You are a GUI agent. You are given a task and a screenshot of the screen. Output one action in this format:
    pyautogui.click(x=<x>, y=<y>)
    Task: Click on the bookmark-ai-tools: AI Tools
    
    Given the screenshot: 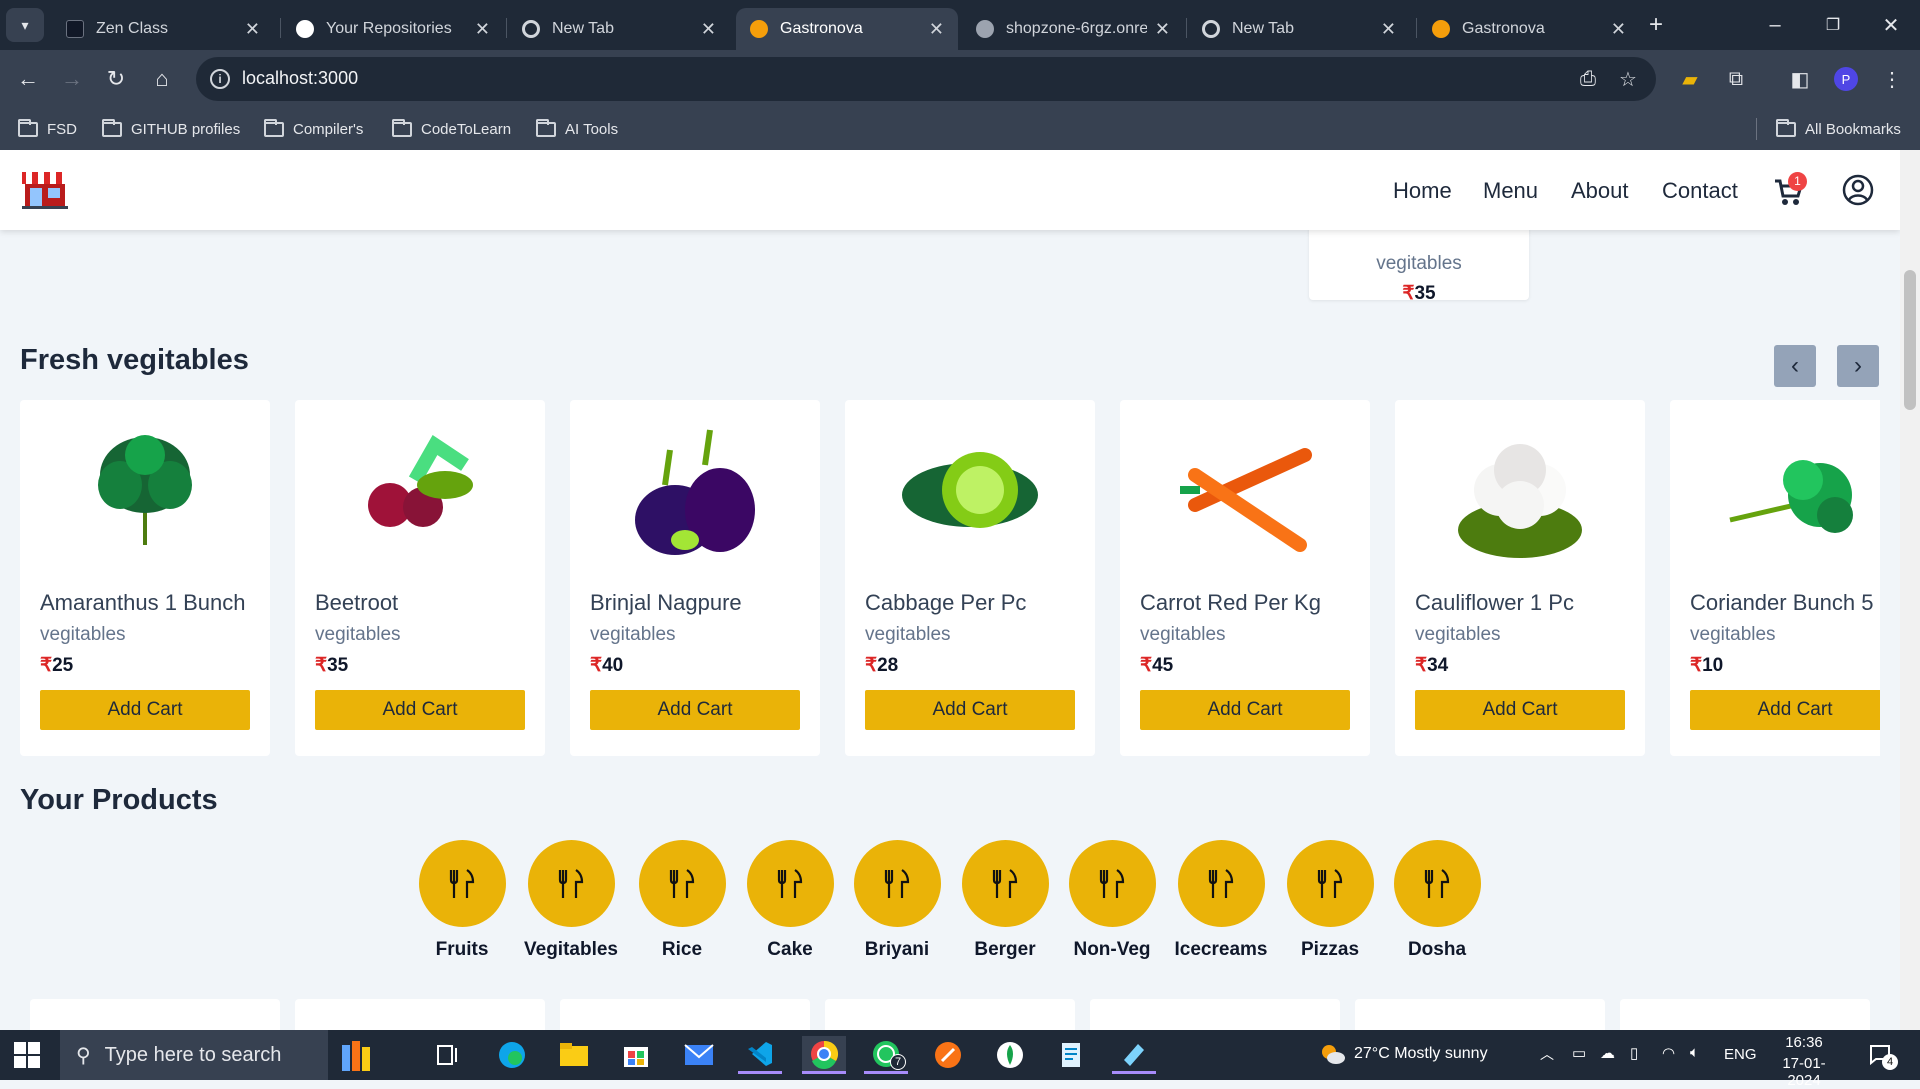 What is the action you would take?
    pyautogui.click(x=577, y=129)
    